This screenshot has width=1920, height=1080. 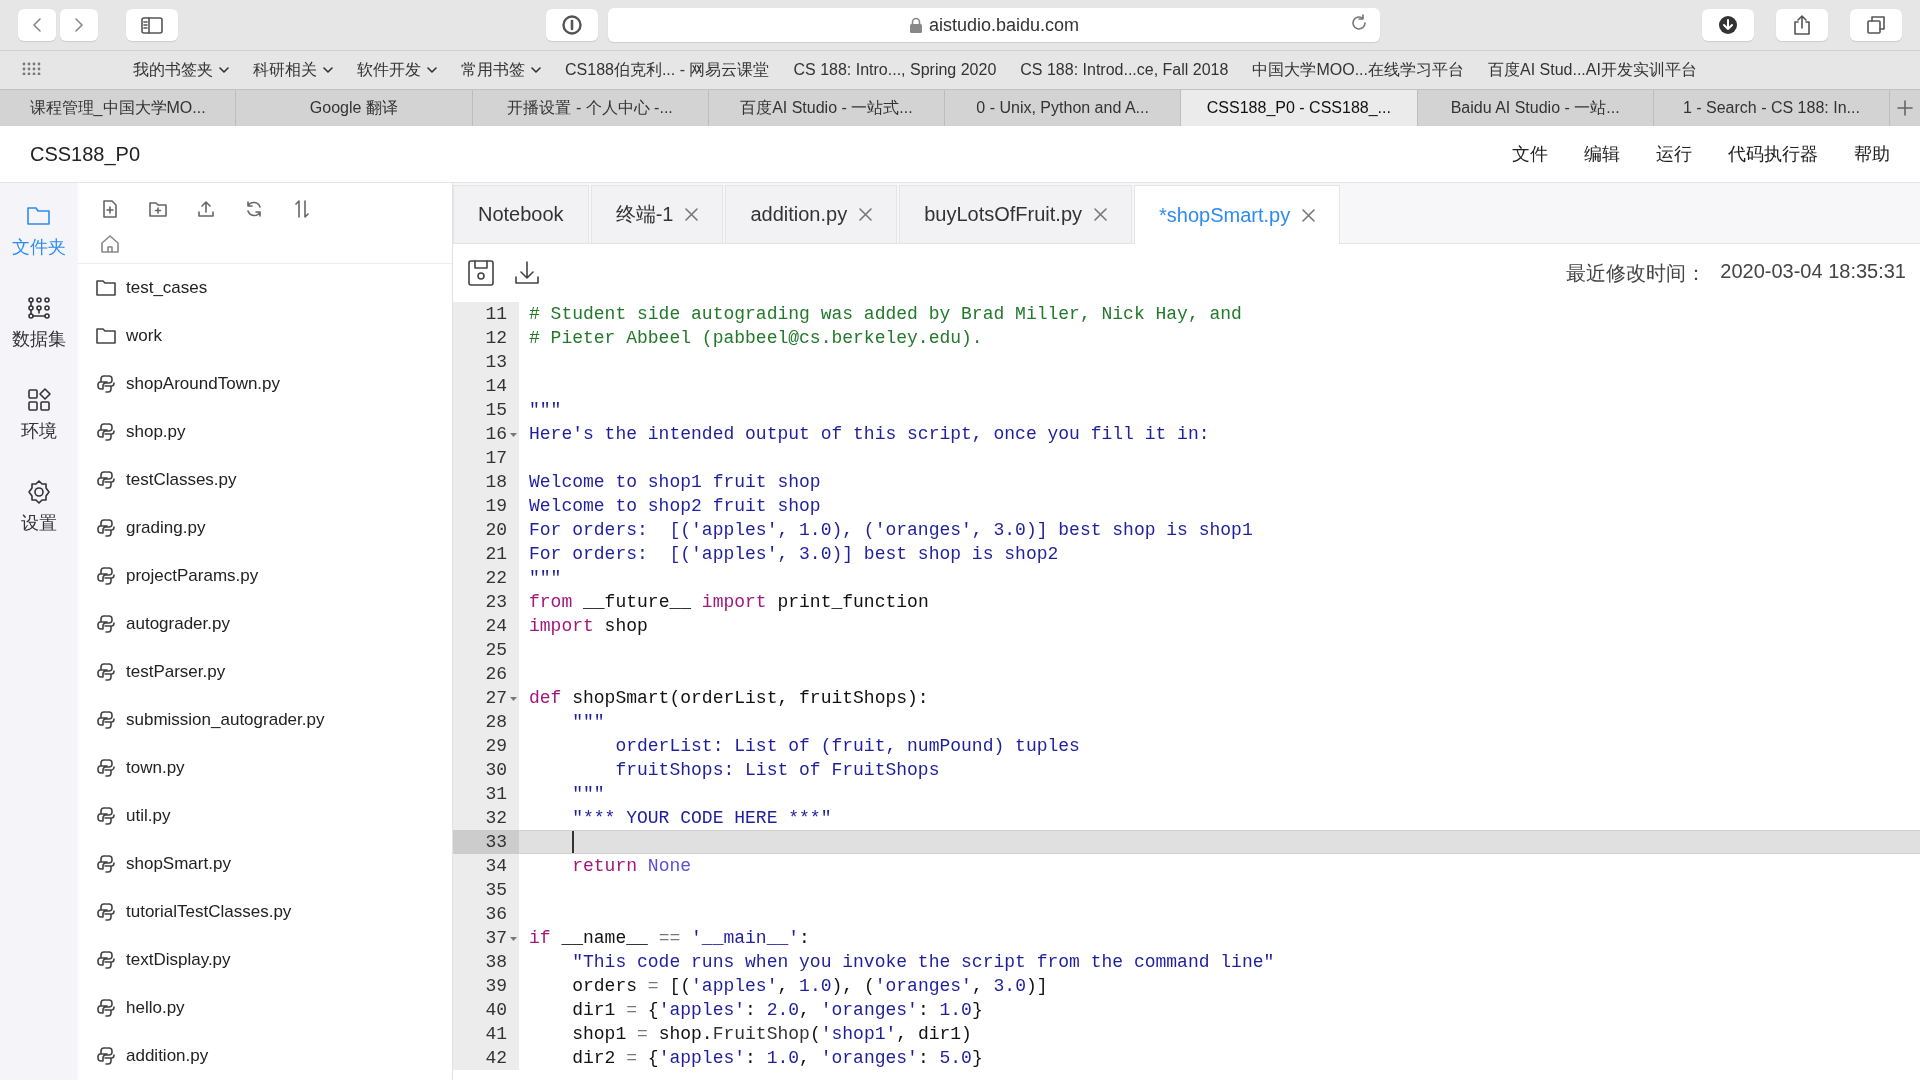 I want to click on code-line: Welcome to shop2 fruit shop, so click(x=675, y=506).